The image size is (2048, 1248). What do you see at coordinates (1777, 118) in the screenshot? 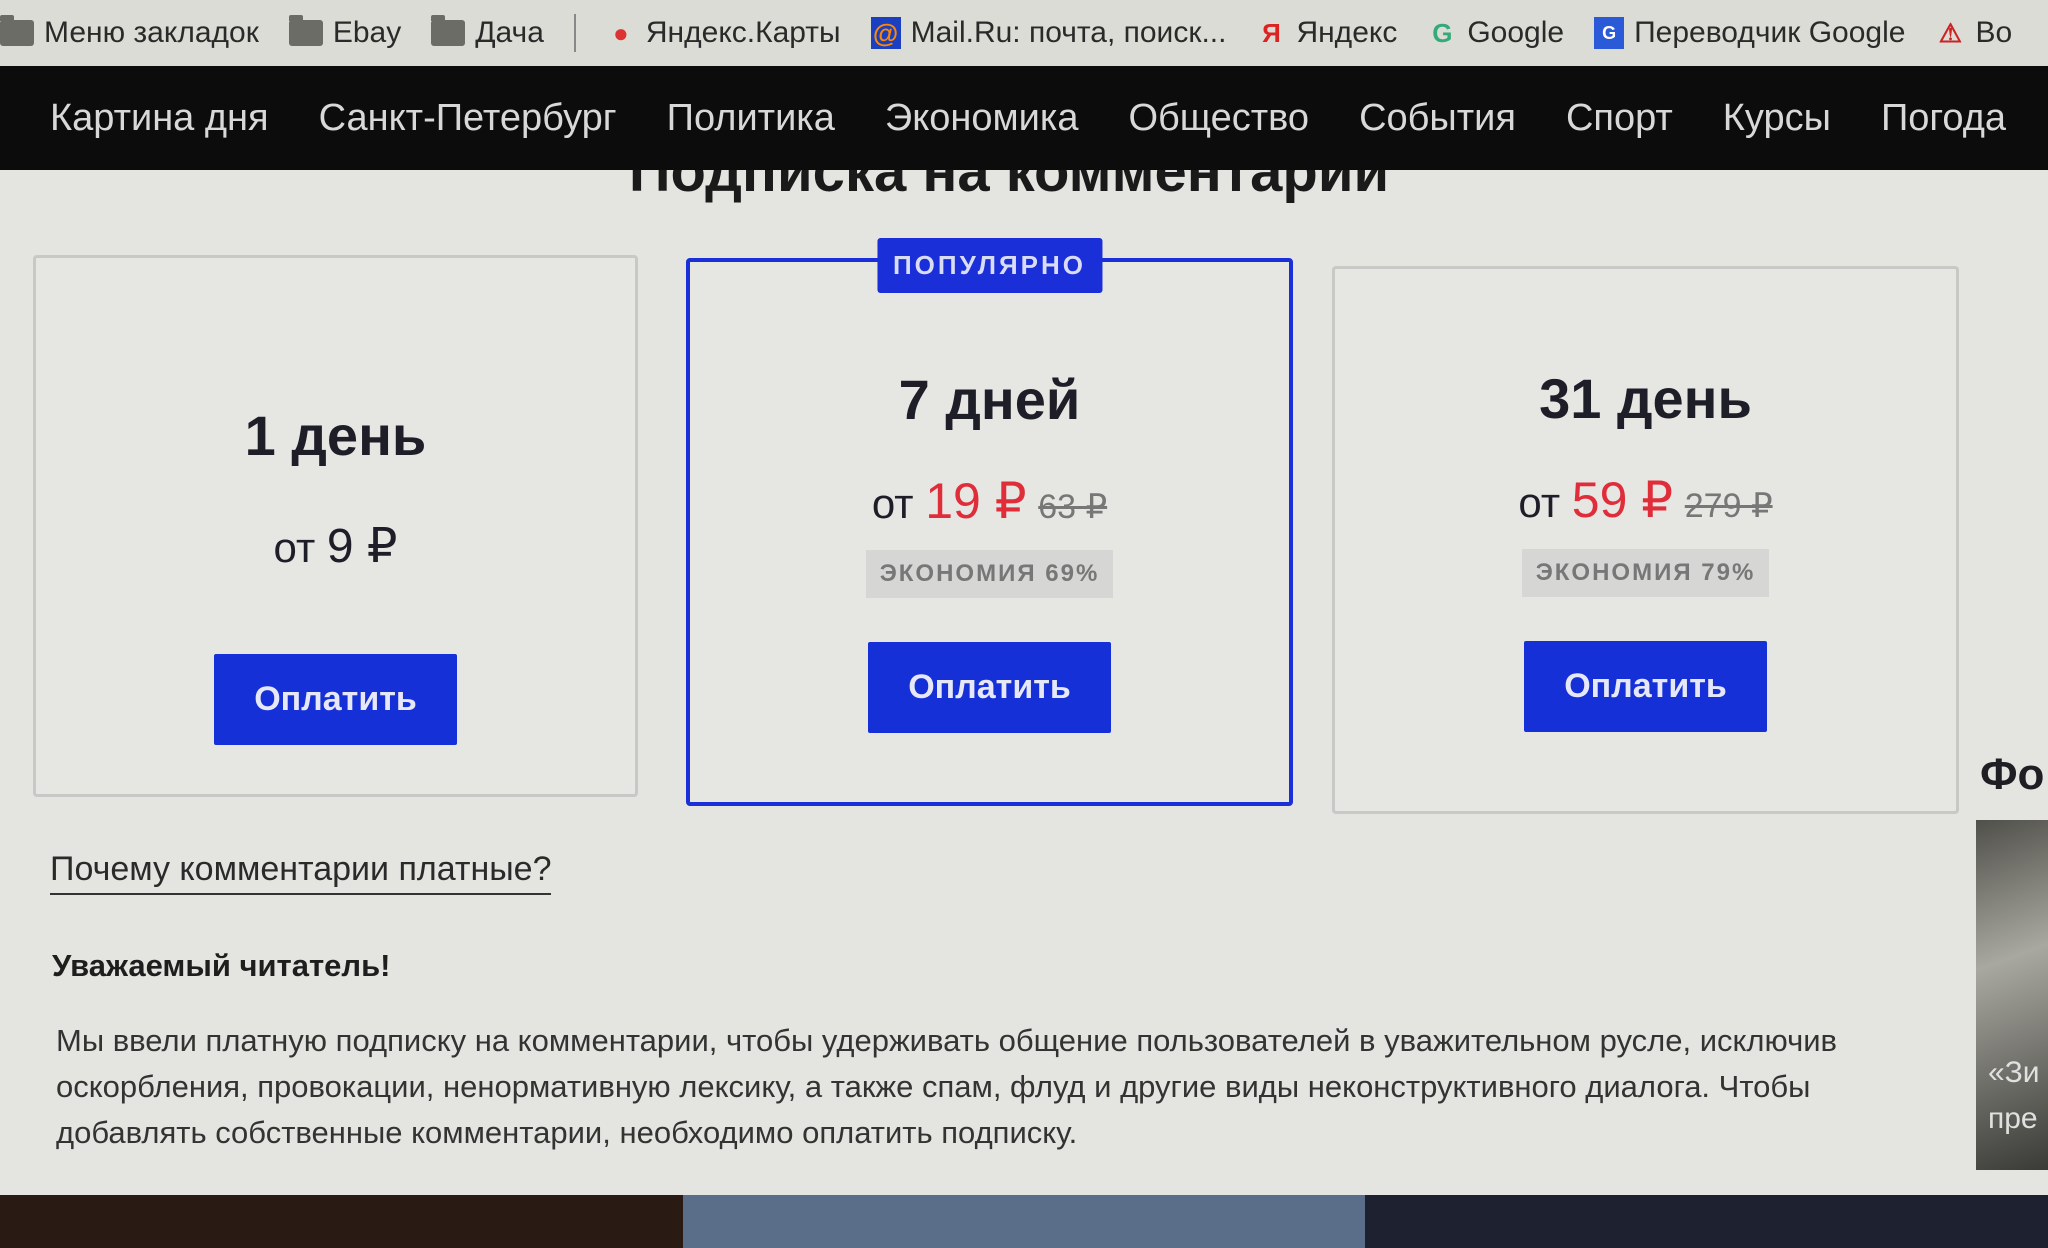
I see `nav-item-kursy: Курсы` at bounding box center [1777, 118].